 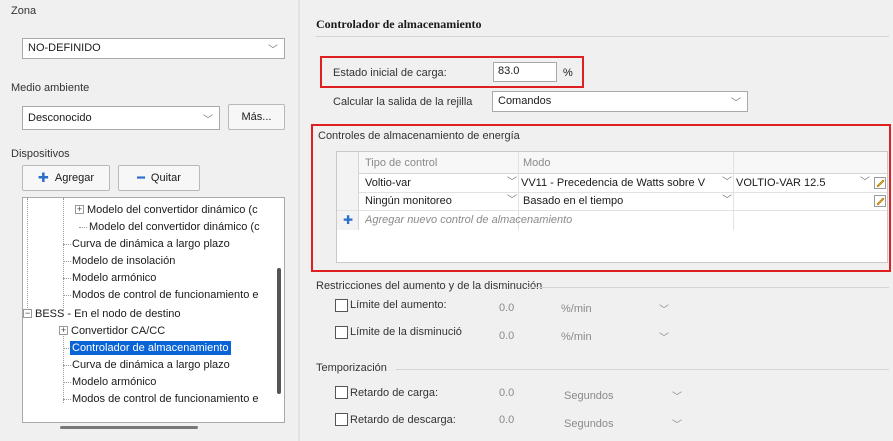 What do you see at coordinates (576, 309) in the screenshot?
I see `ramp-up-unit: %/min` at bounding box center [576, 309].